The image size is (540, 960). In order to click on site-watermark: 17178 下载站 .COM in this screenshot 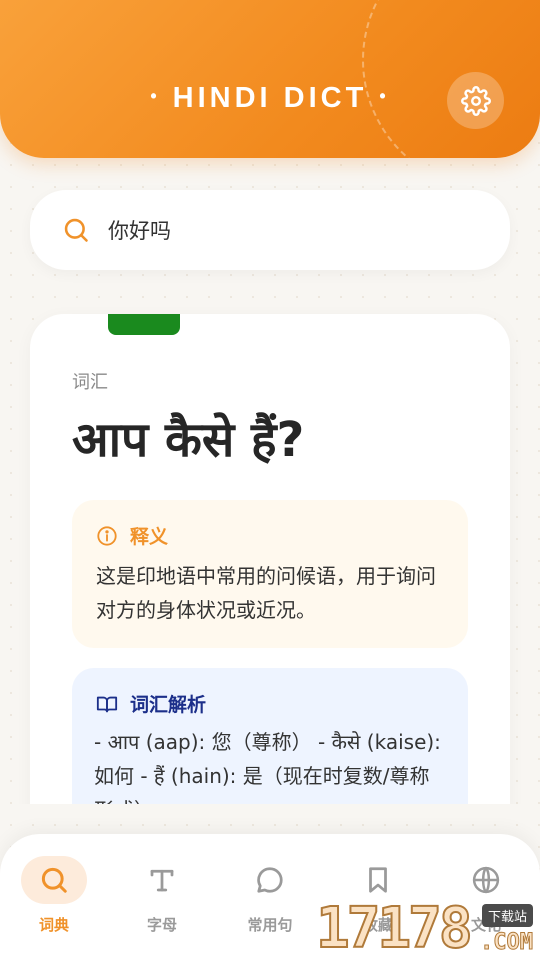, I will do `click(427, 928)`.